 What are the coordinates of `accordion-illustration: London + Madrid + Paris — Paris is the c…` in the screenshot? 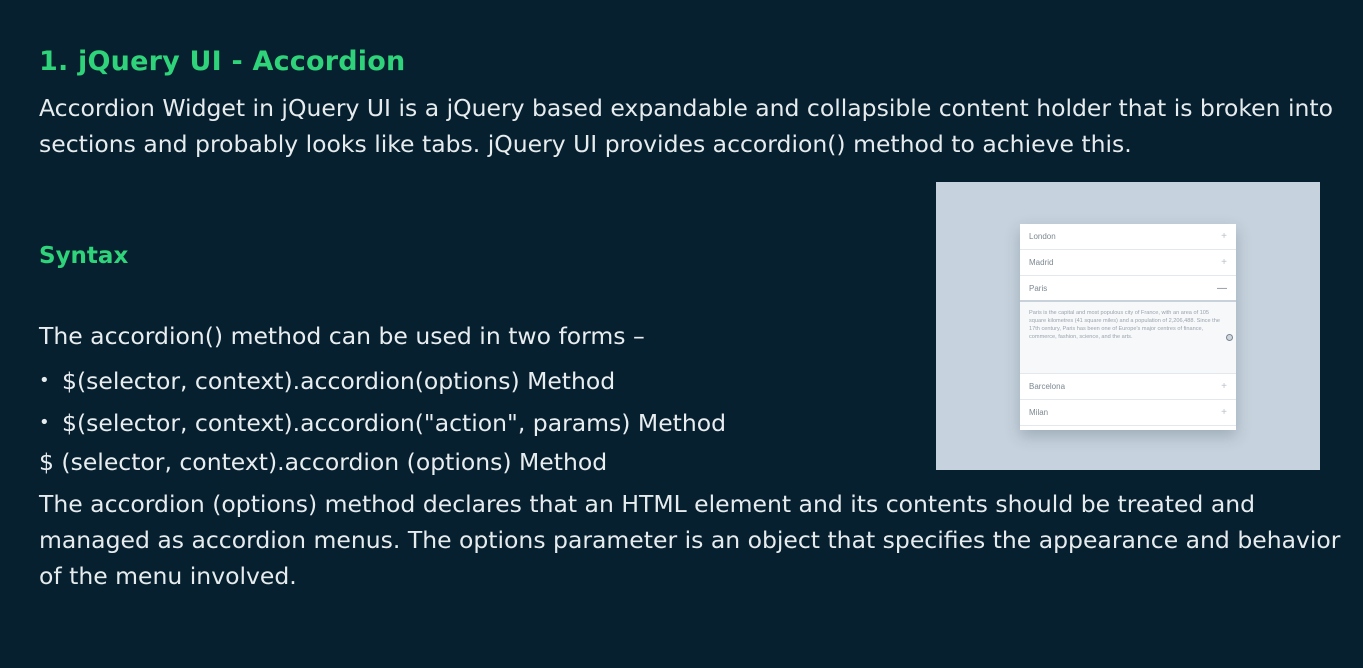 It's located at (1128, 326).